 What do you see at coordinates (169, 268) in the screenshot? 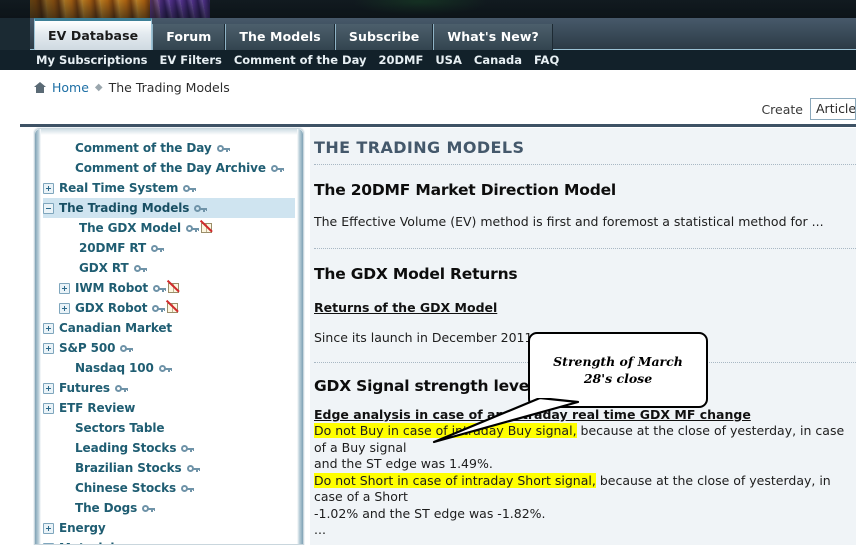
I see `sidebar-item-gdx-rt: GDX RT` at bounding box center [169, 268].